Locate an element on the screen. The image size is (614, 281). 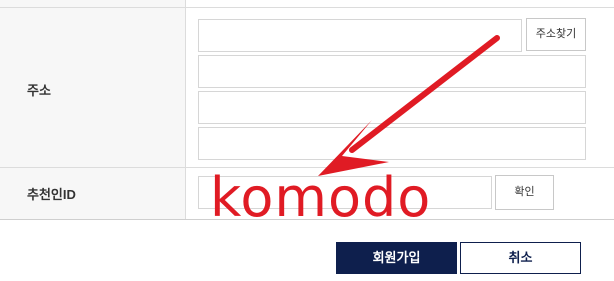
signup-button: 회원가입 is located at coordinates (396, 258).